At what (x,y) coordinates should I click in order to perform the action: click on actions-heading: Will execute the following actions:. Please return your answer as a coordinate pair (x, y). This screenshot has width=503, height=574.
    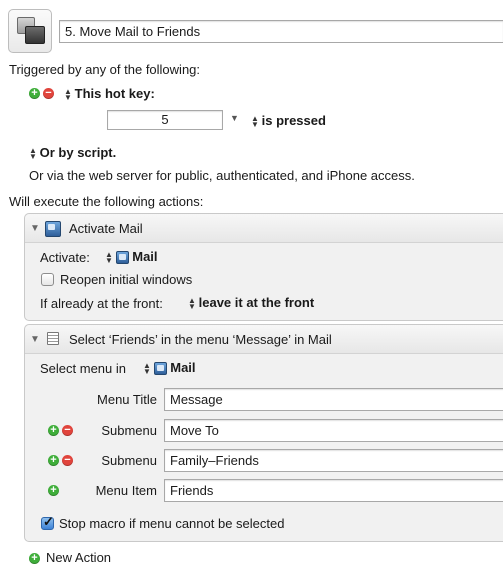
    Looking at the image, I should click on (106, 201).